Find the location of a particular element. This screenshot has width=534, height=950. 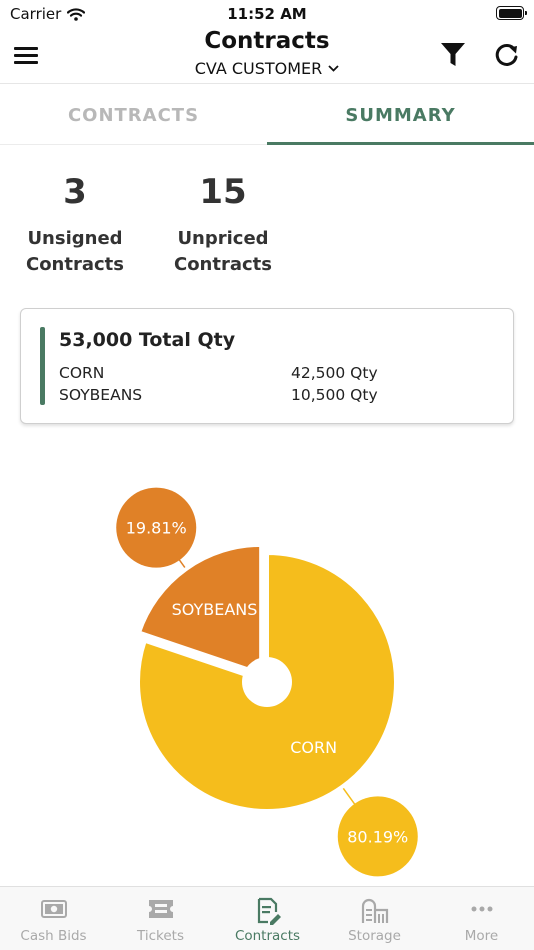

tab-bar-cash-bids: Cash Bids is located at coordinates (53, 918).